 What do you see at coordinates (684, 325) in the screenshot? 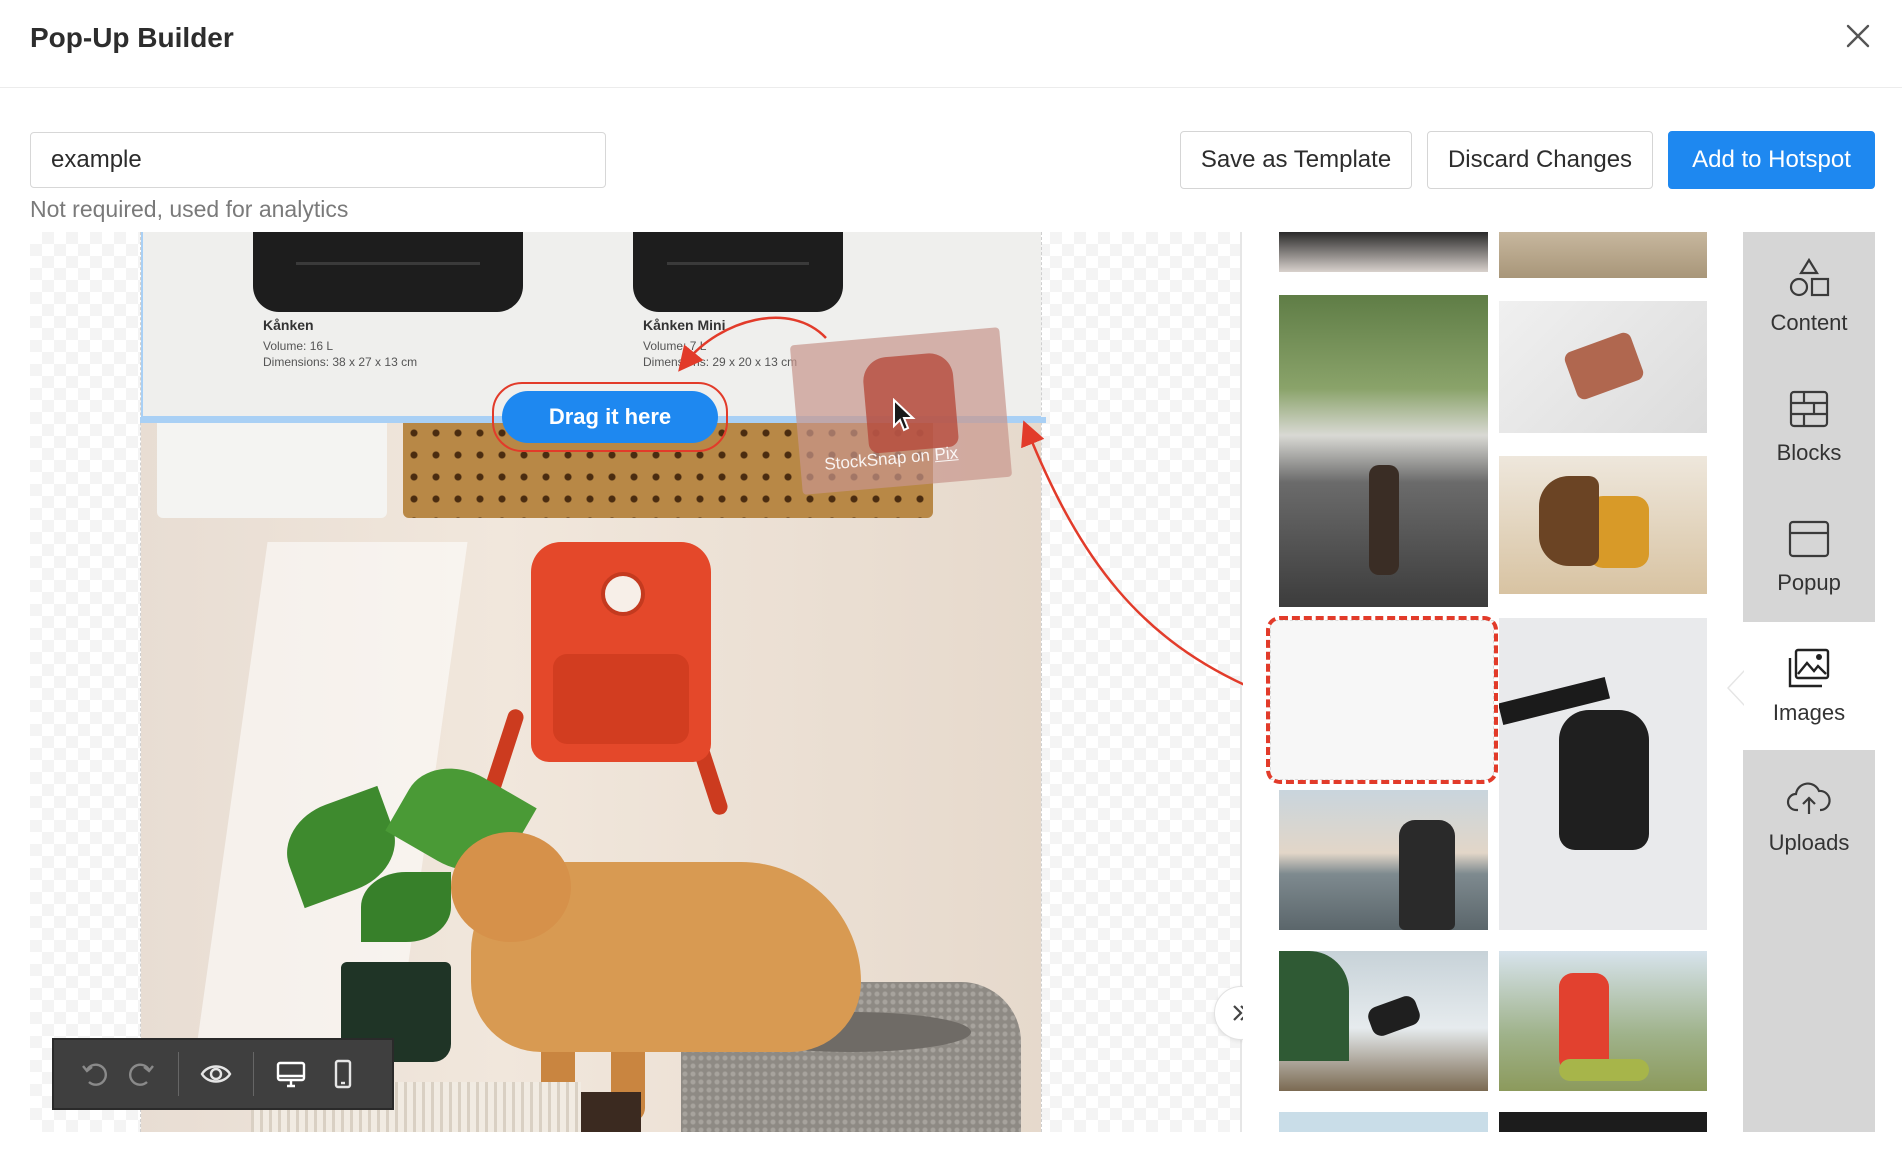
I see `product-name: Kånken Mini` at bounding box center [684, 325].